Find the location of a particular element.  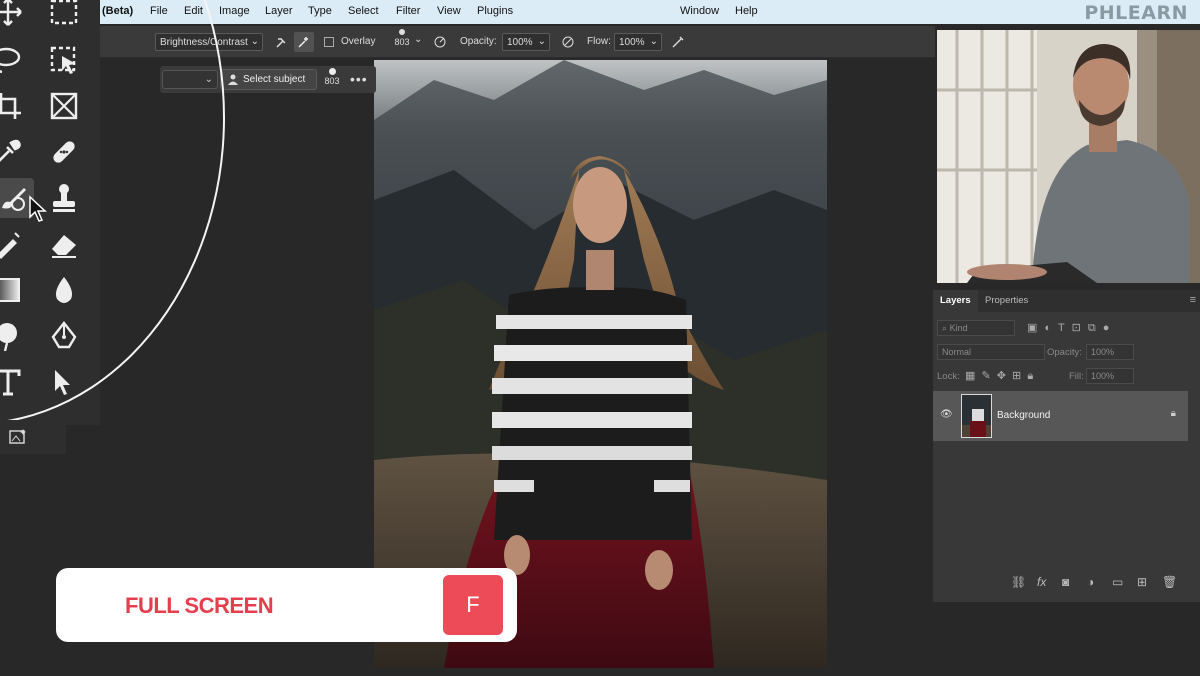

airbrush-icon is located at coordinates (678, 42).